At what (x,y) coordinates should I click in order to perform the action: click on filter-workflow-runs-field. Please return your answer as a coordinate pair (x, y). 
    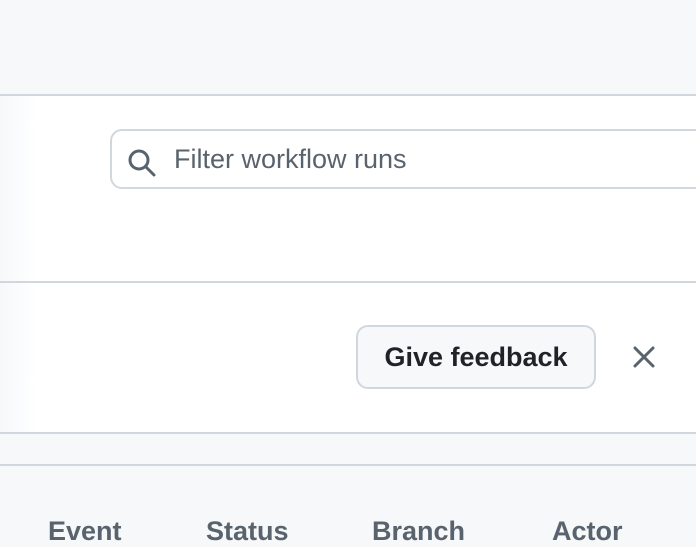
    Looking at the image, I should click on (403, 159).